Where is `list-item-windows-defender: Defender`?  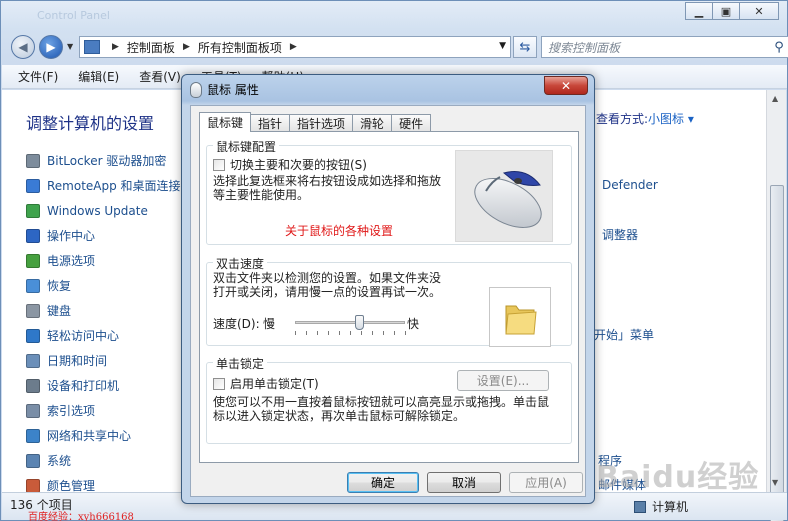 list-item-windows-defender: Defender is located at coordinates (630, 185).